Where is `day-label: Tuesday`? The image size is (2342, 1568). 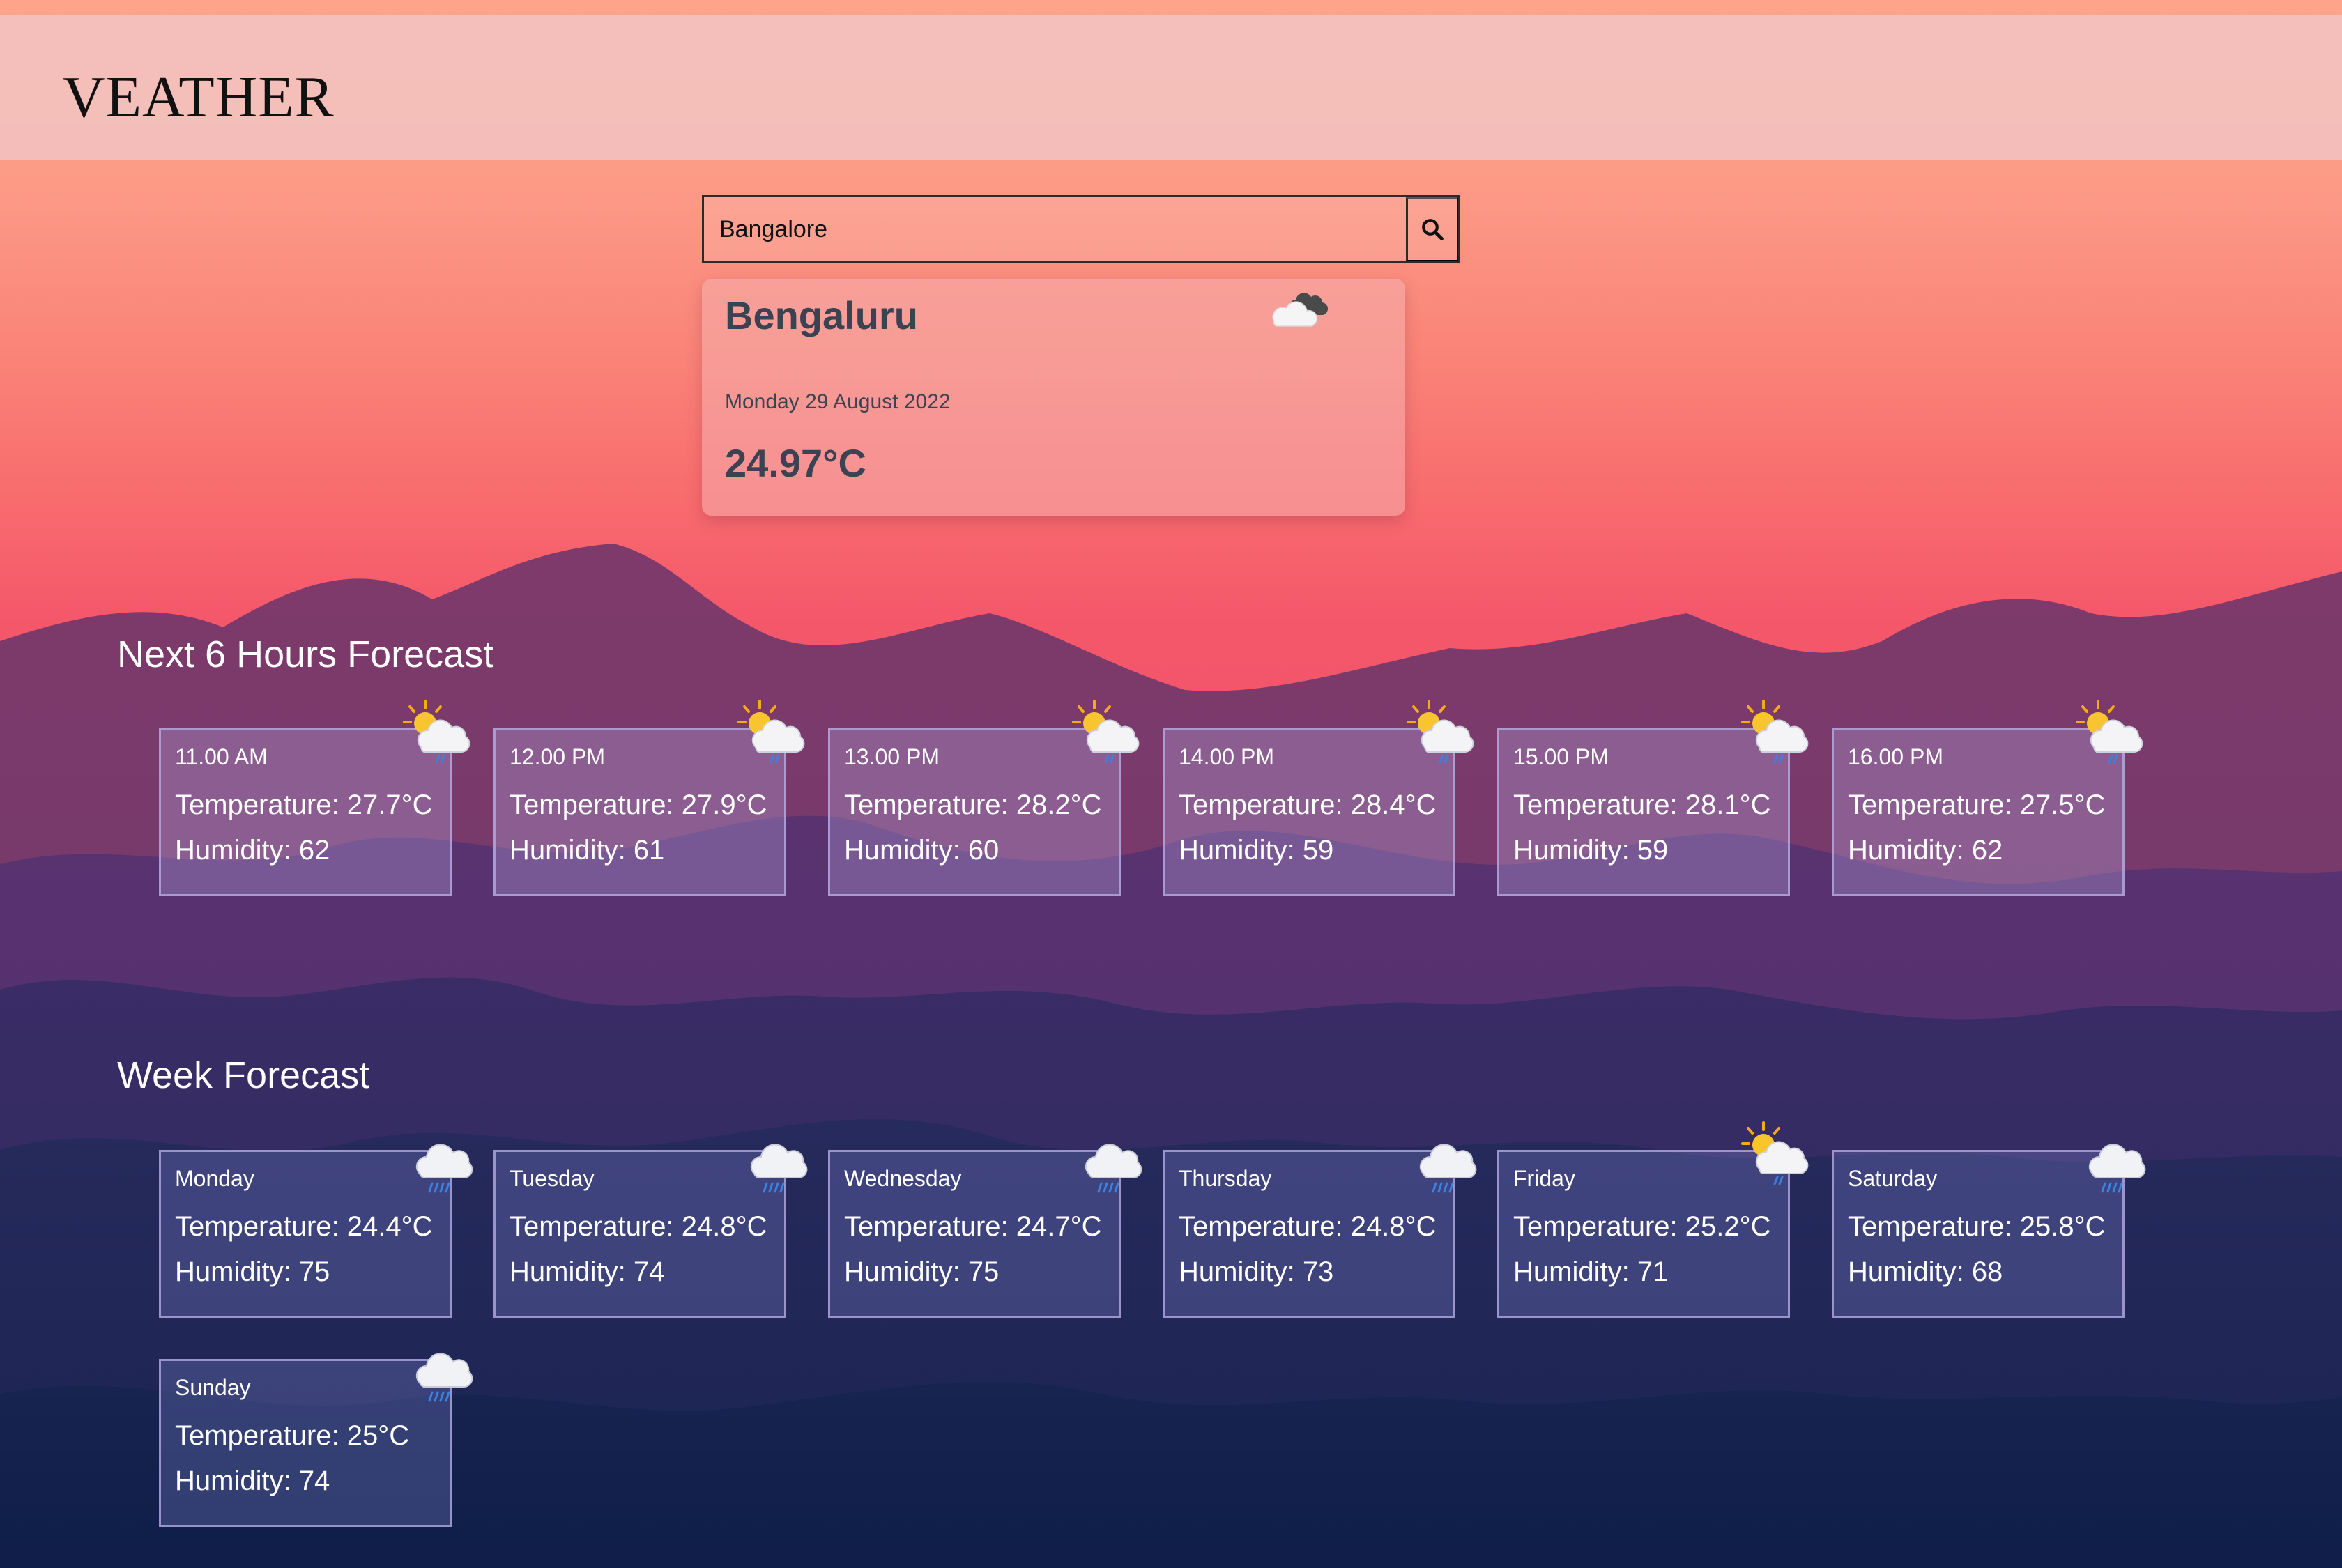
day-label: Tuesday is located at coordinates (552, 1178).